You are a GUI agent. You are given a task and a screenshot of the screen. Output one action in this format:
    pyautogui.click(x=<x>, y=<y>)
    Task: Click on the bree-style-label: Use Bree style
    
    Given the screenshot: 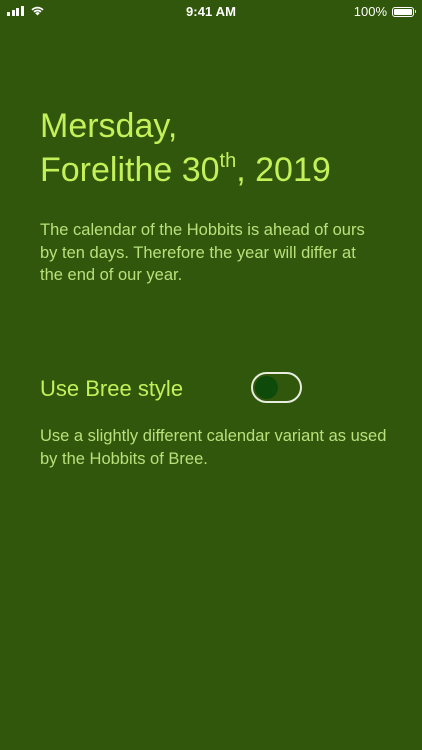 What is the action you would take?
    pyautogui.click(x=112, y=388)
    